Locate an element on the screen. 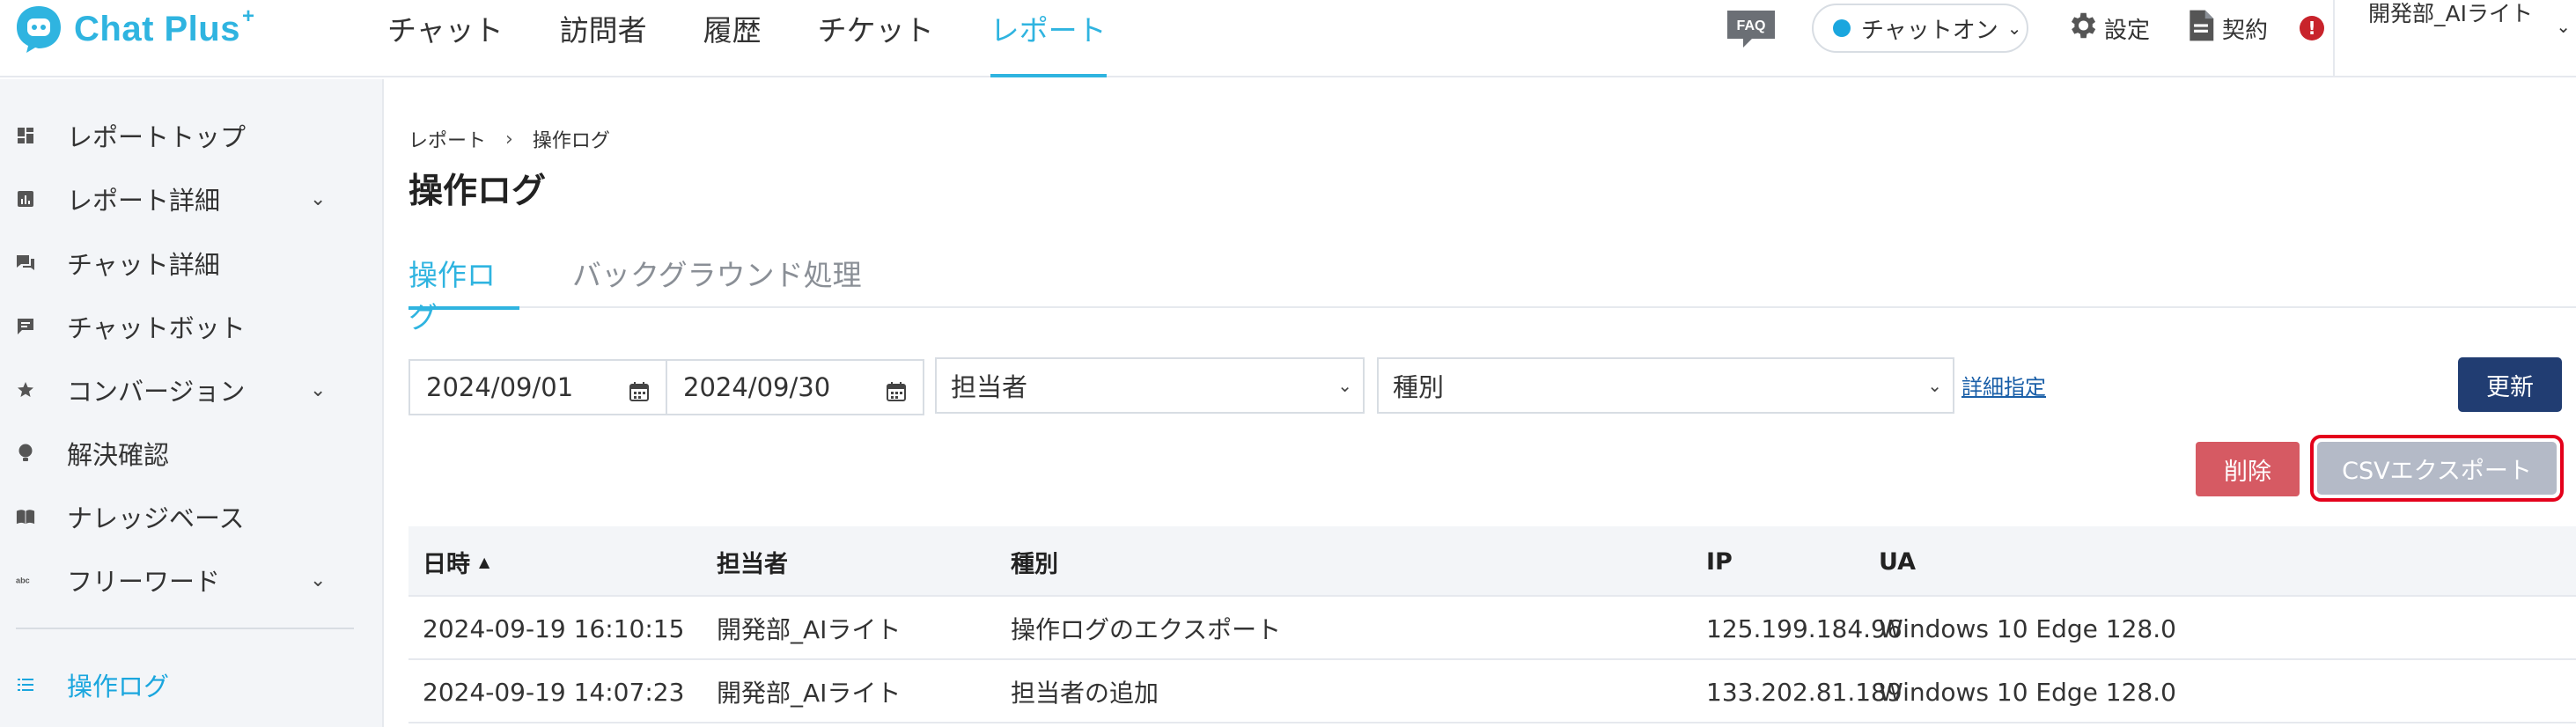 The width and height of the screenshot is (2576, 727). user-menu: 開発部_AIライト ⌄ is located at coordinates (2470, 18).